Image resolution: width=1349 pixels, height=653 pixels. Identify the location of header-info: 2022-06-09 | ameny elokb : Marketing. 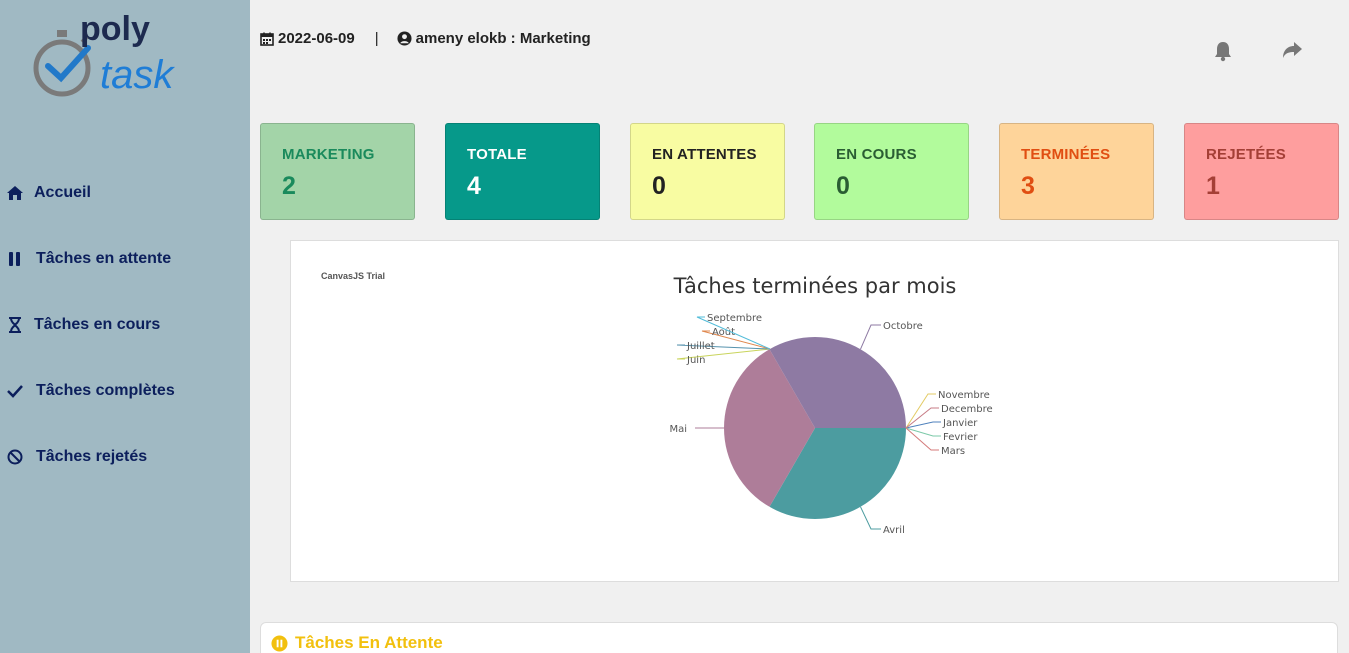
(425, 38).